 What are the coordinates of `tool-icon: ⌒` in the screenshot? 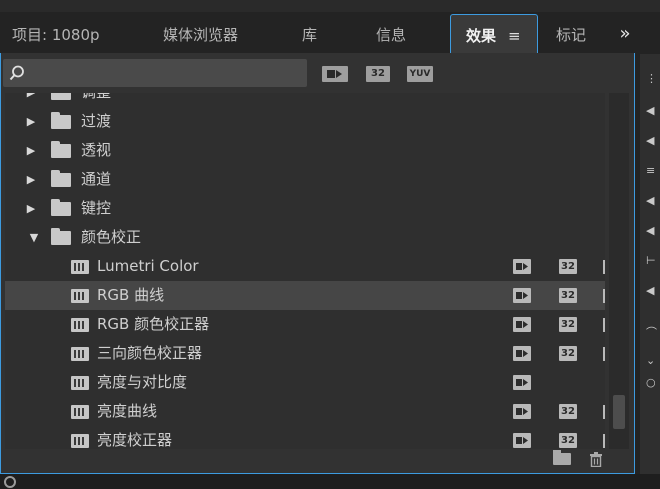 It's located at (651, 332).